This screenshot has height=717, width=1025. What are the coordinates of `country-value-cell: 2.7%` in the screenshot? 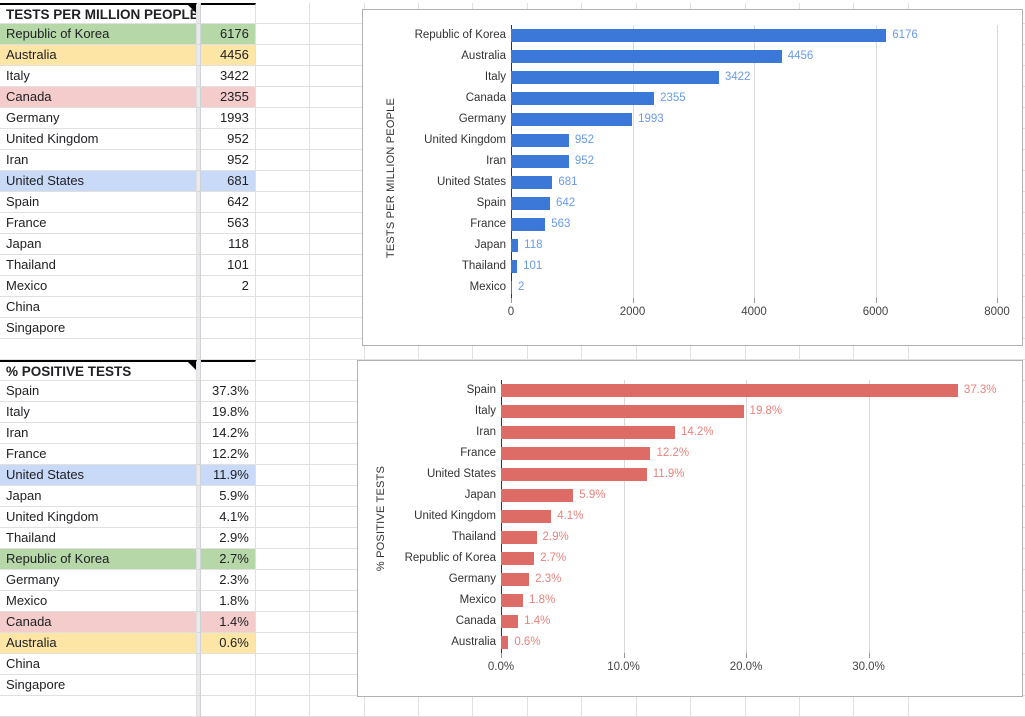 It's located at (228, 559).